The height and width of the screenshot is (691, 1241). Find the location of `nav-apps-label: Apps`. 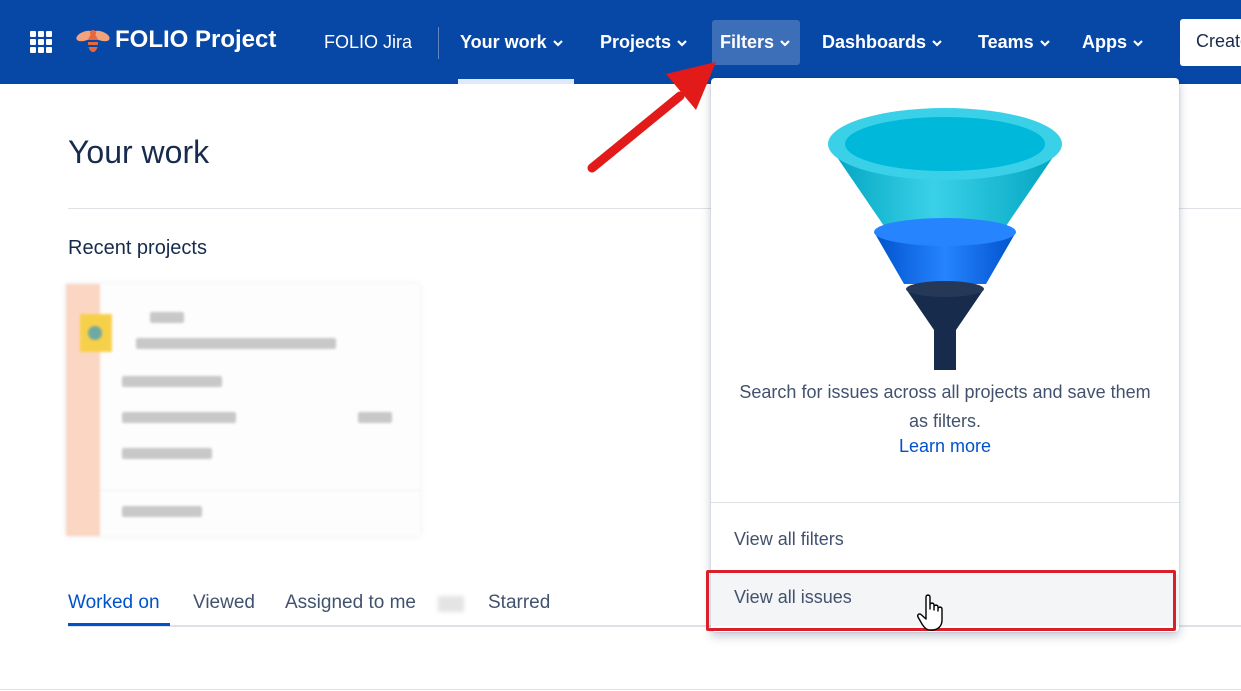

nav-apps-label: Apps is located at coordinates (1104, 42).